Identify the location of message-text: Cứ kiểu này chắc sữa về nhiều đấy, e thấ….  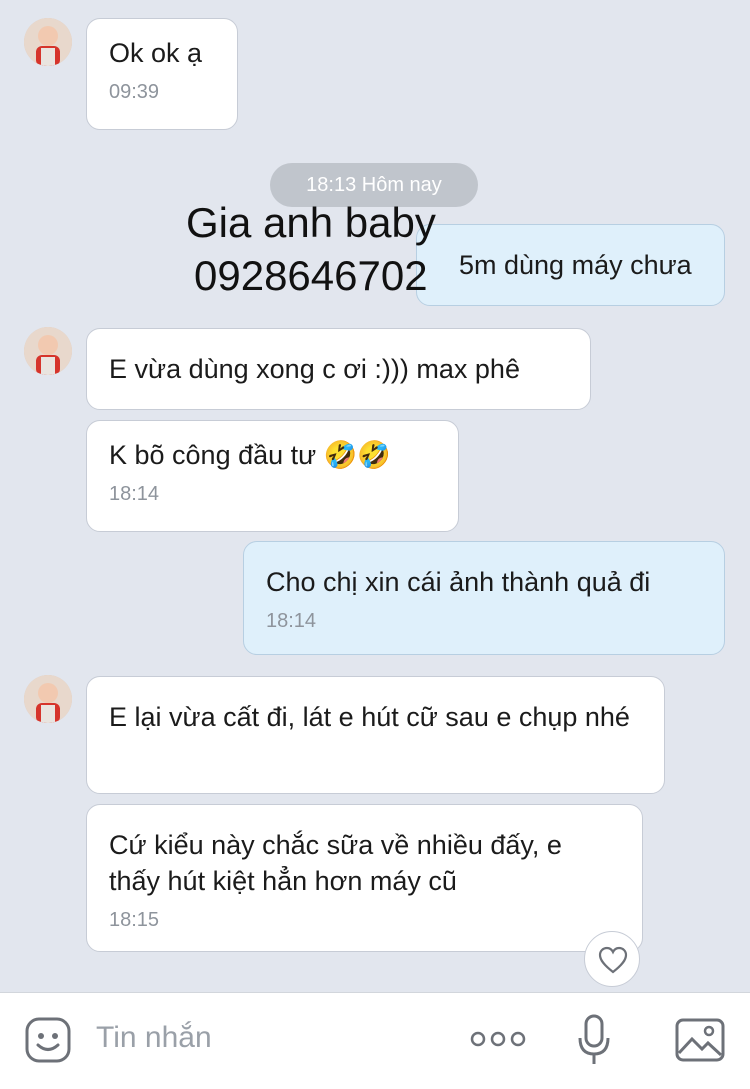
(335, 863).